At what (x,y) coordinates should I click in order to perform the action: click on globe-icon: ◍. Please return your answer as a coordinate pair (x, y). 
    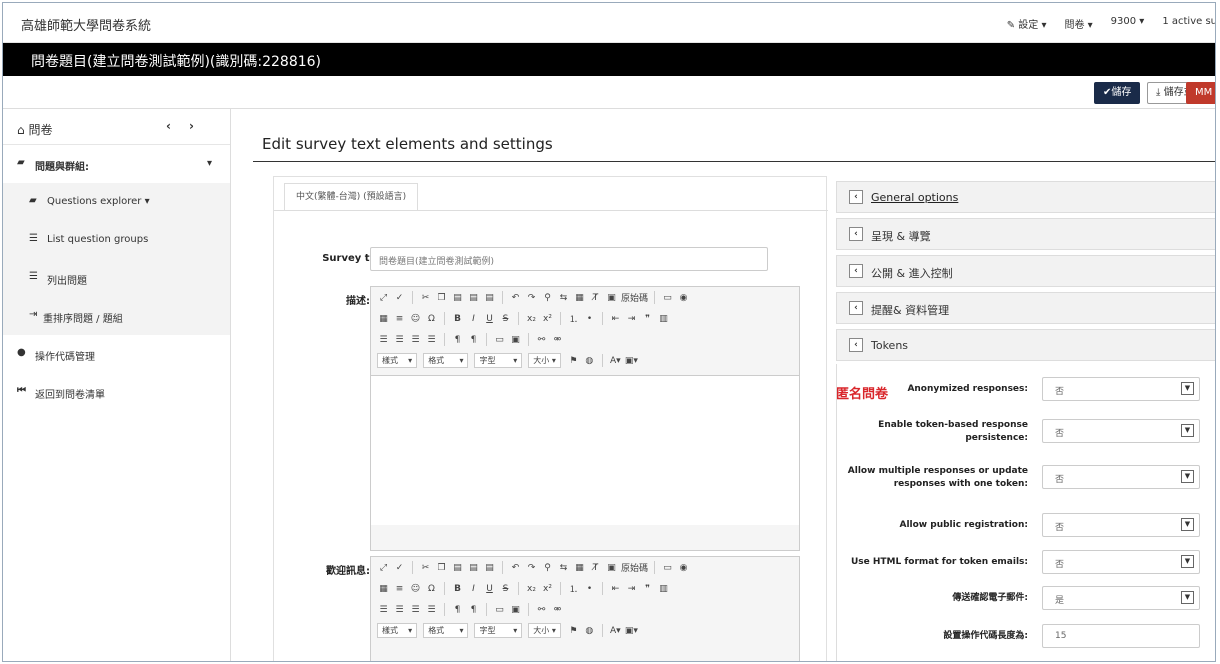
    Looking at the image, I should click on (589, 361).